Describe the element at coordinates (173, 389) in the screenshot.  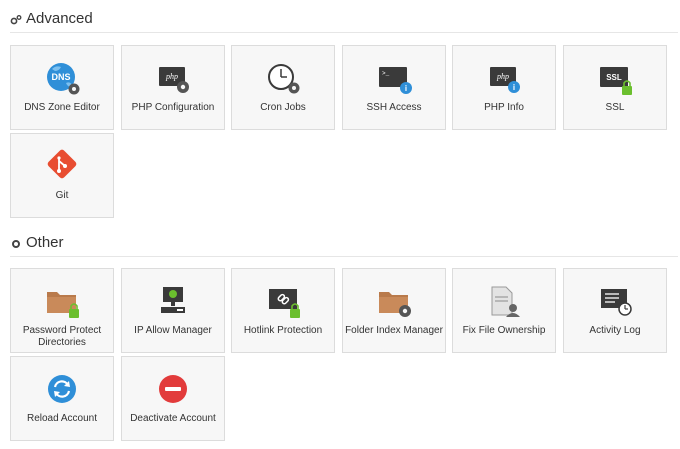
I see `deactivate-icon` at that location.